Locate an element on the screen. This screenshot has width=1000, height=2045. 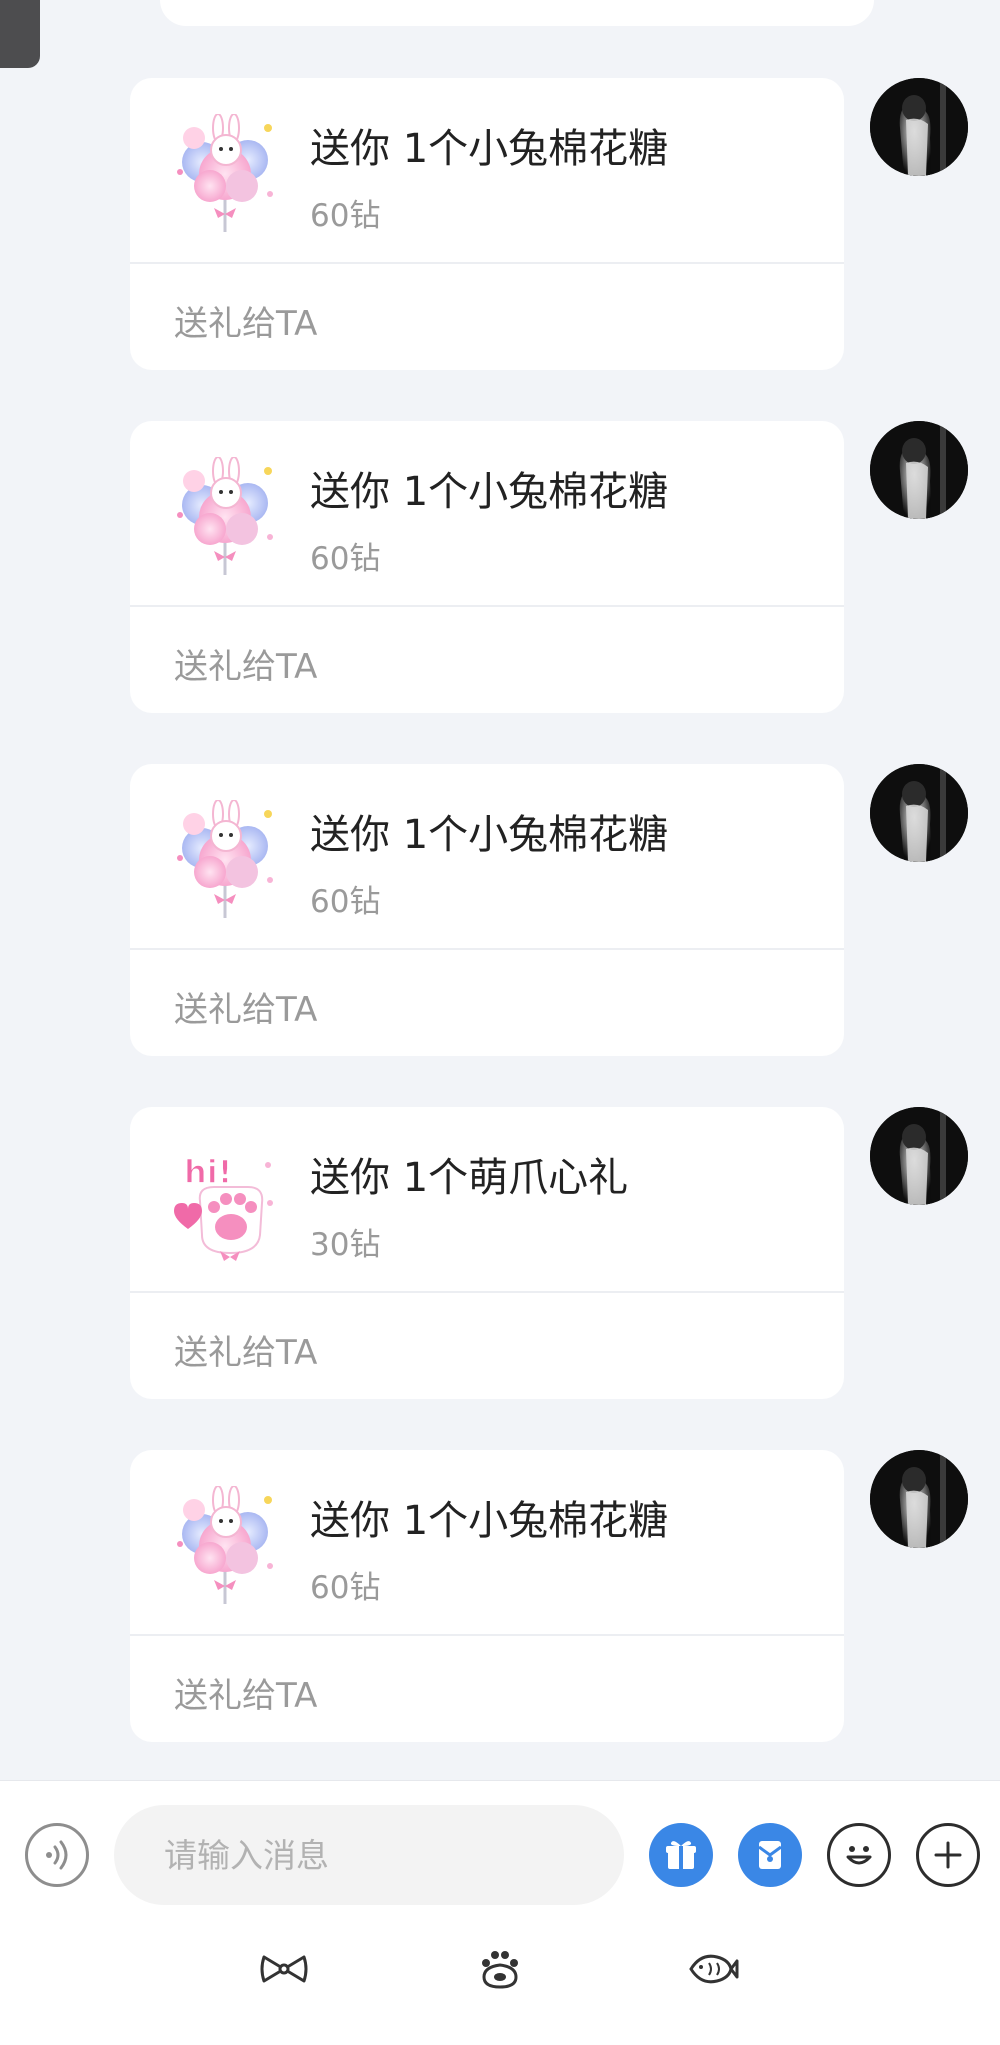
gift-card-header: hi! 送你 1个萌爪心礼 30钻 is located at coordinates (487, 1200).